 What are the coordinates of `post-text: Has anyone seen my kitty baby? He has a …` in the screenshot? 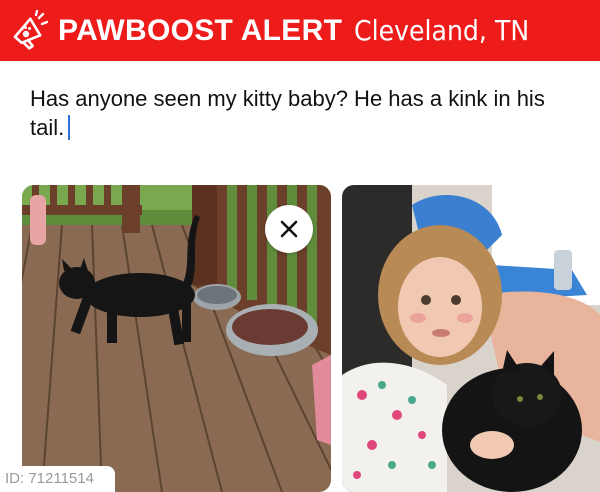 It's located at (287, 113).